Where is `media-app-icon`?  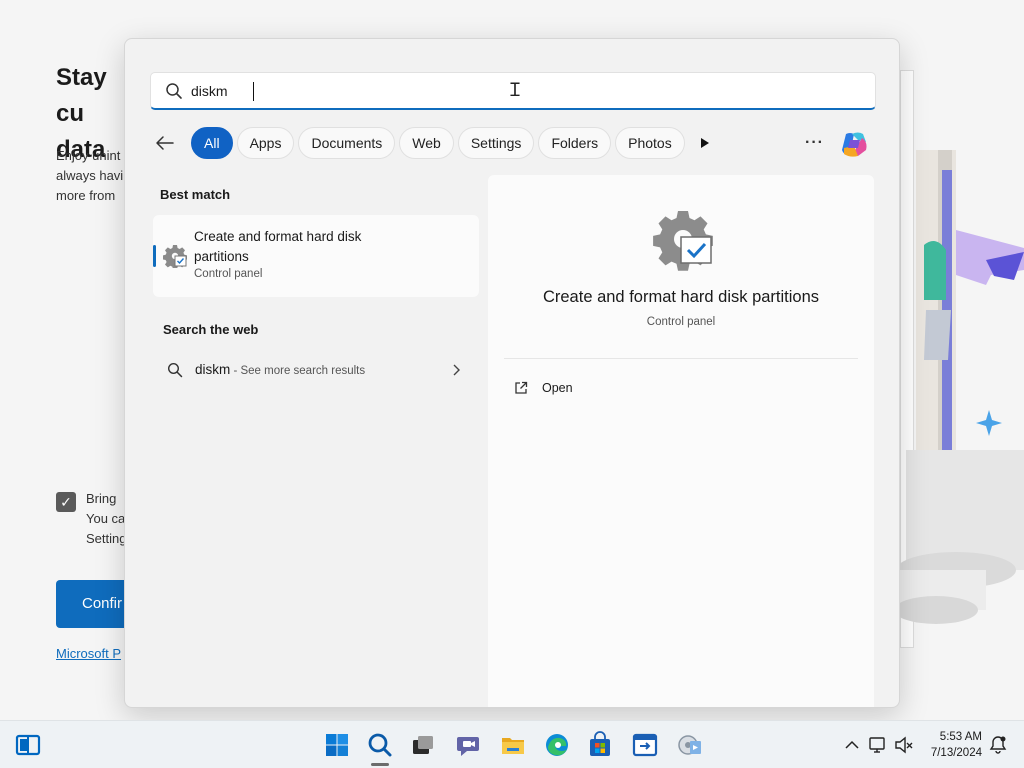 media-app-icon is located at coordinates (689, 745).